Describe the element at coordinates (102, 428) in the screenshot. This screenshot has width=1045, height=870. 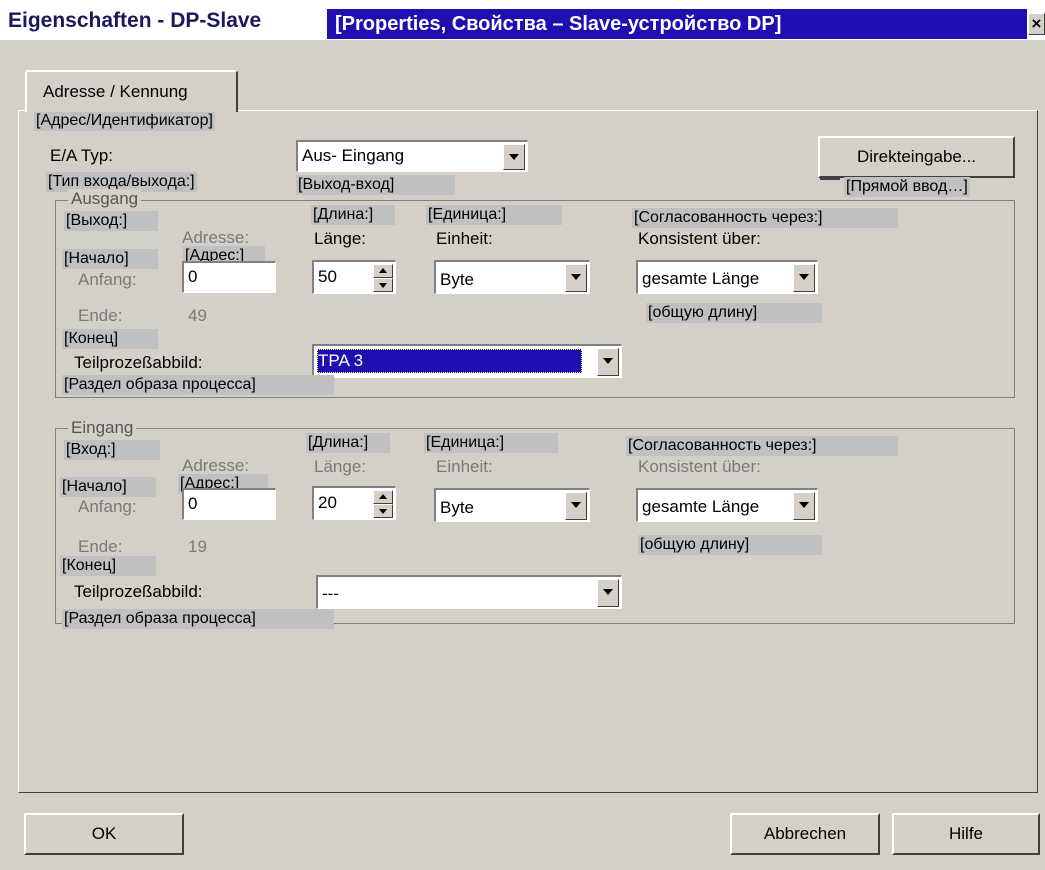
I see `input-group-title: Eingang` at that location.